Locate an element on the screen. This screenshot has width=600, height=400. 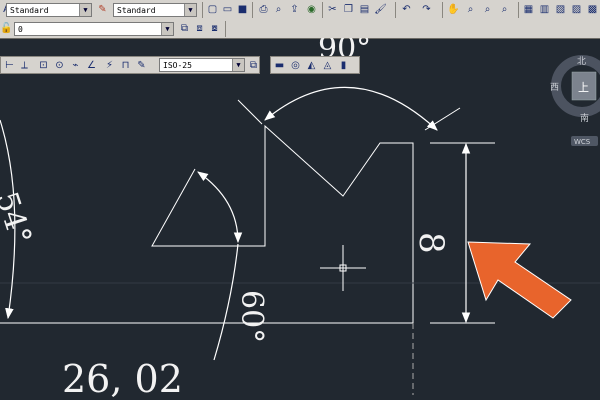
viewcube-south: 南 is located at coordinates (584, 118).